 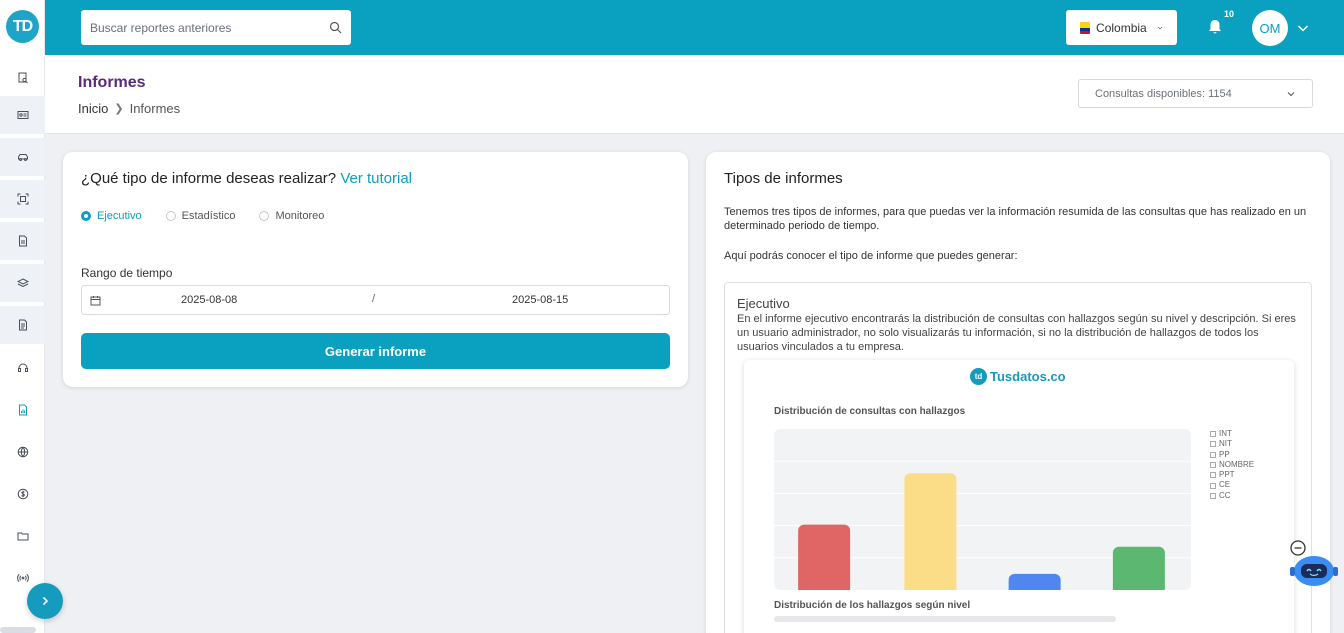 I want to click on search-icon, so click(x=335, y=27).